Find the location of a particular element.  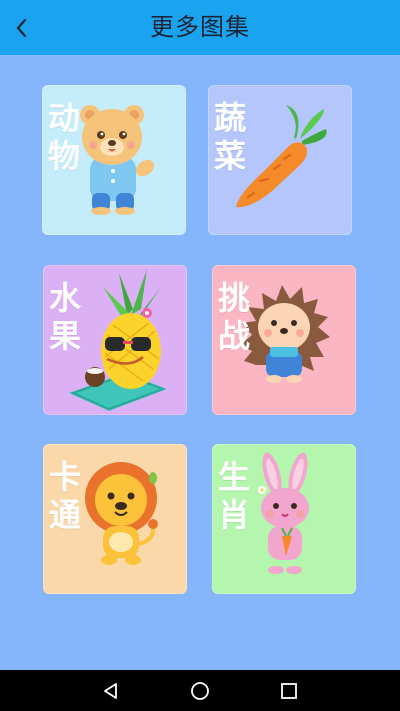

system-nav-bar is located at coordinates (200, 690).